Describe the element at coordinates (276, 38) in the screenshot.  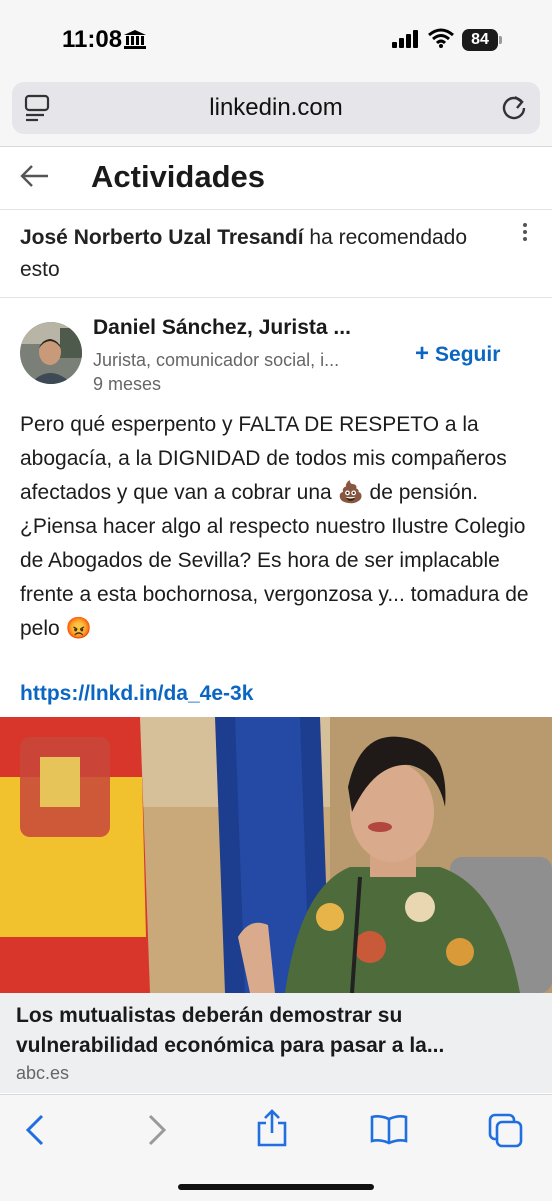
I see `status-bar: 11:08 84` at that location.